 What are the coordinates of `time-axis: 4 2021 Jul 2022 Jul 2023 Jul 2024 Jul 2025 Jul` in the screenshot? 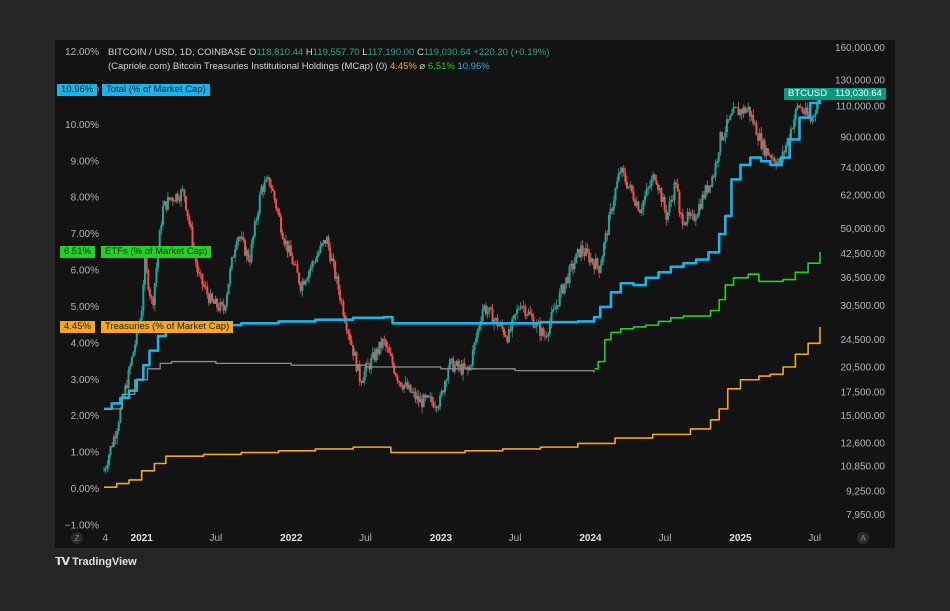 It's located at (461, 538).